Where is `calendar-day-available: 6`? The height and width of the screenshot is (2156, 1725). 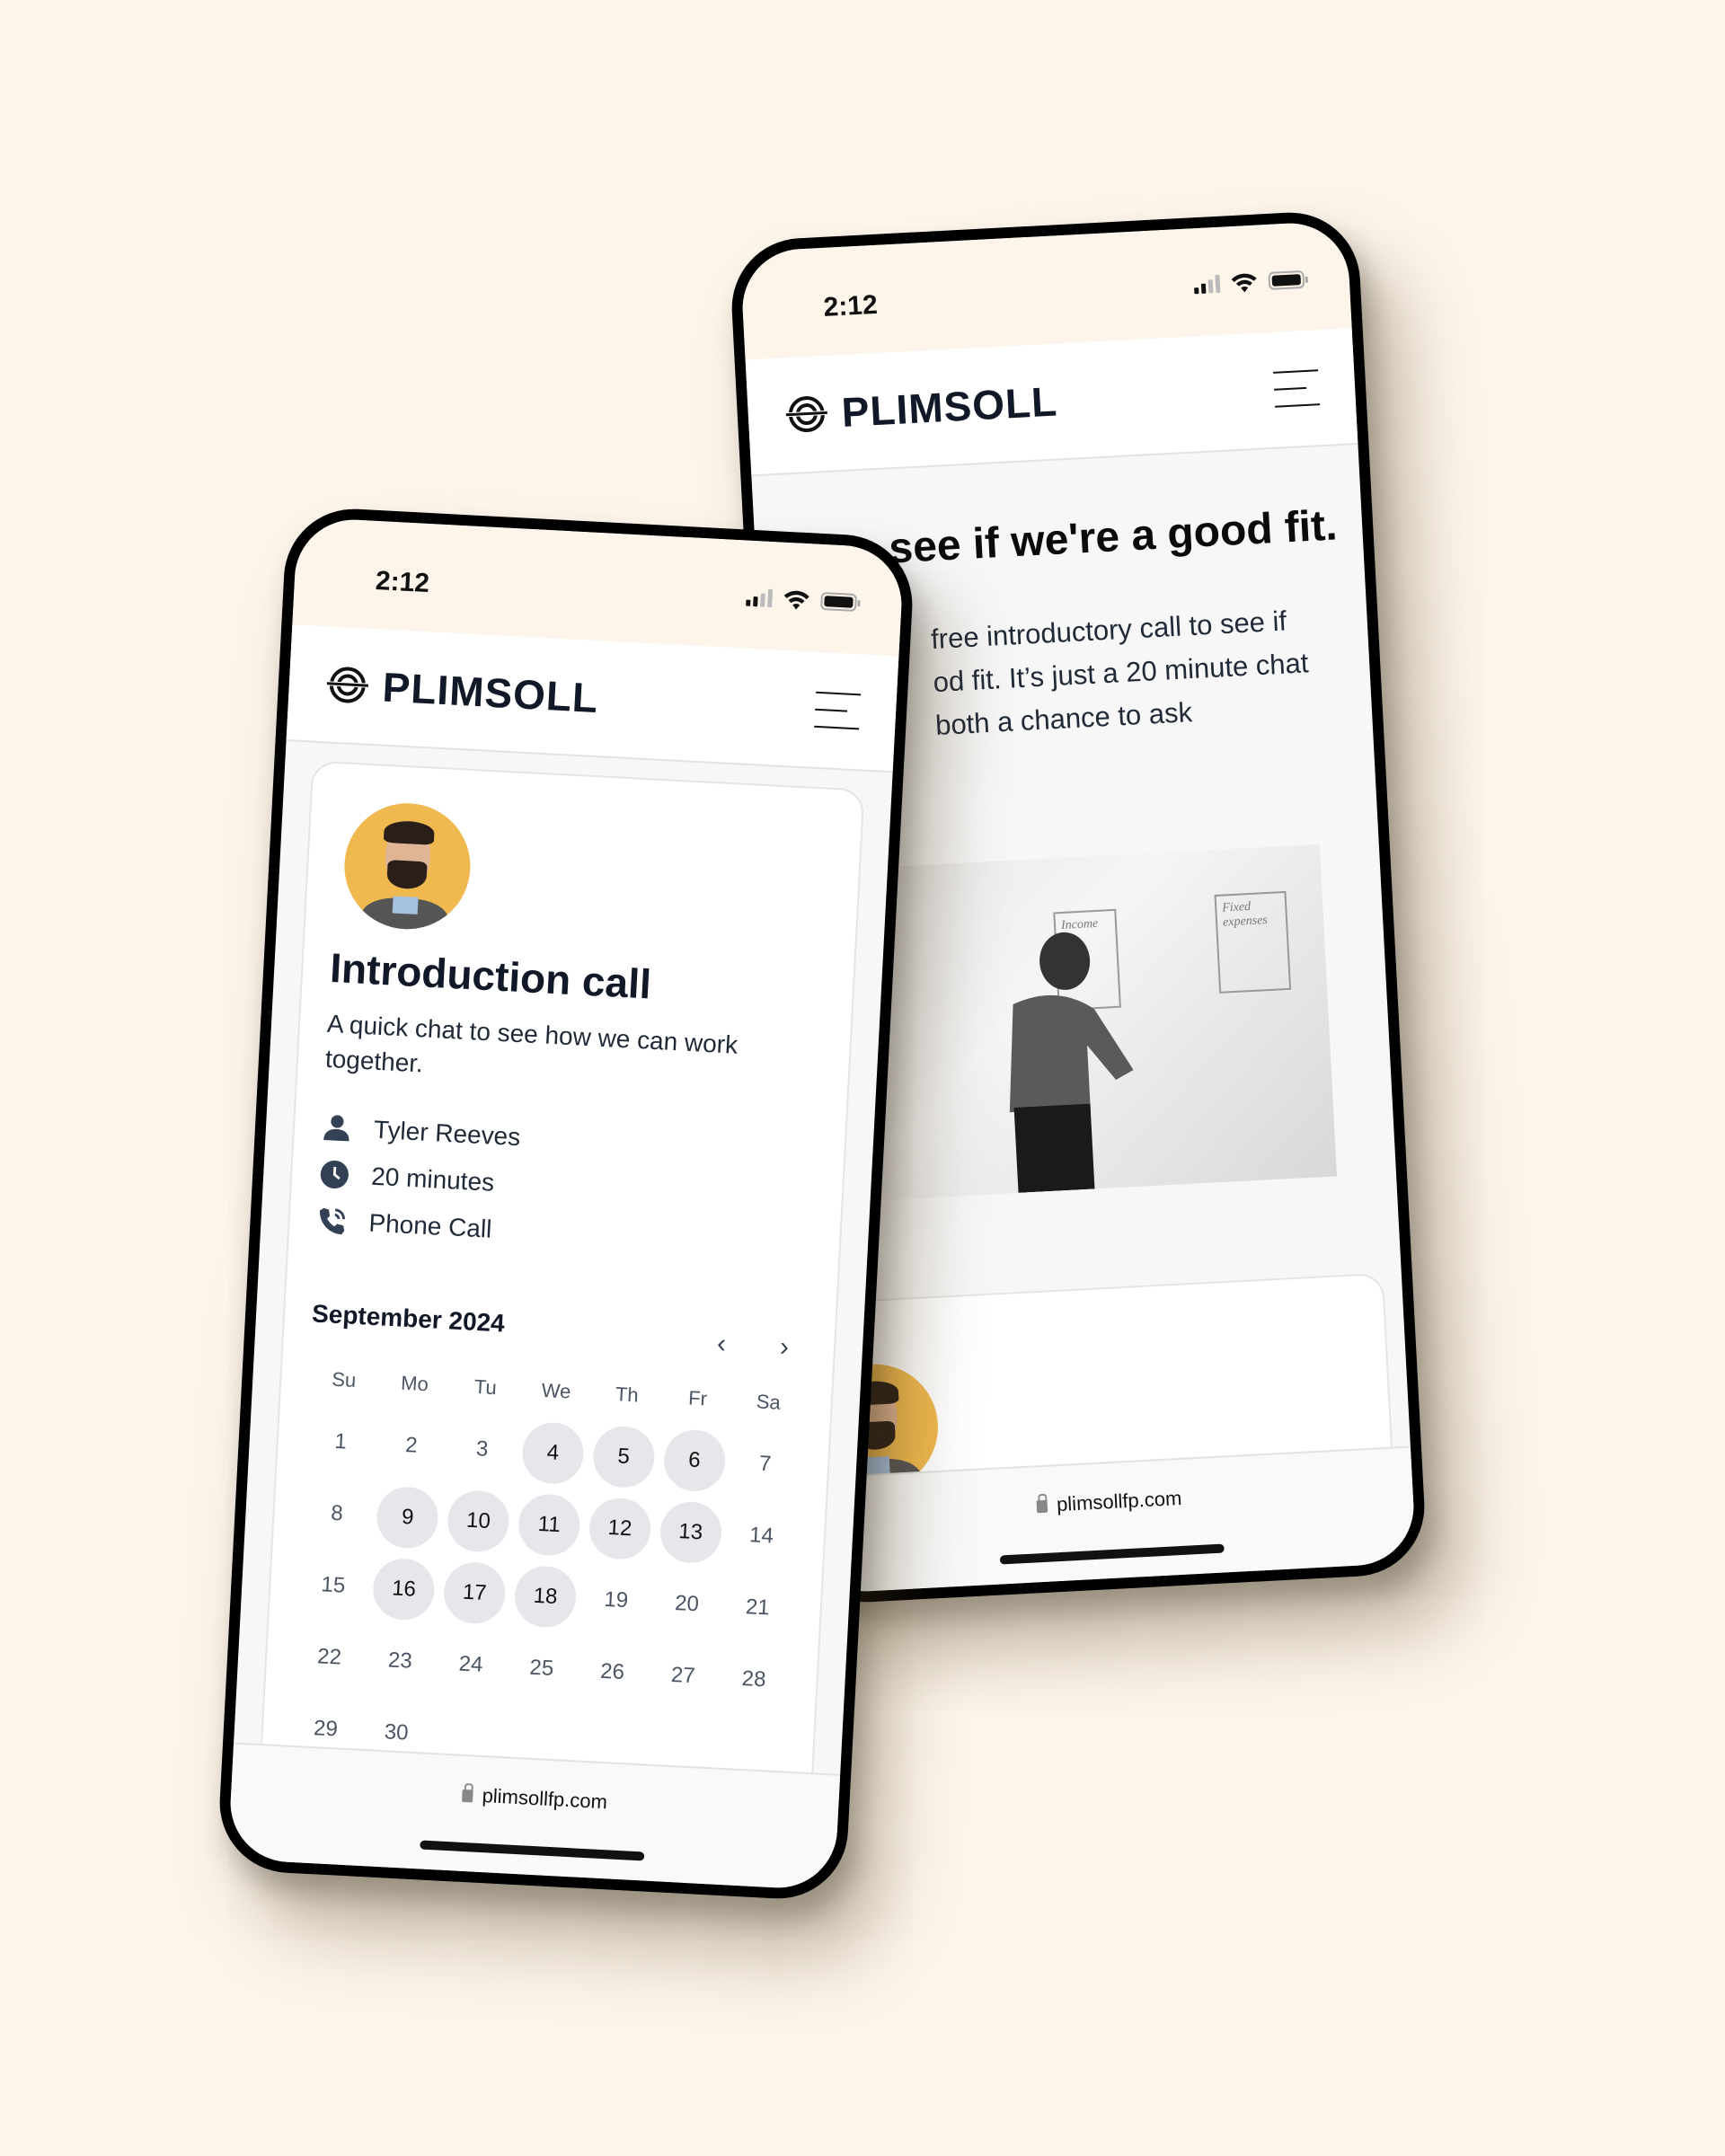 calendar-day-available: 6 is located at coordinates (695, 1461).